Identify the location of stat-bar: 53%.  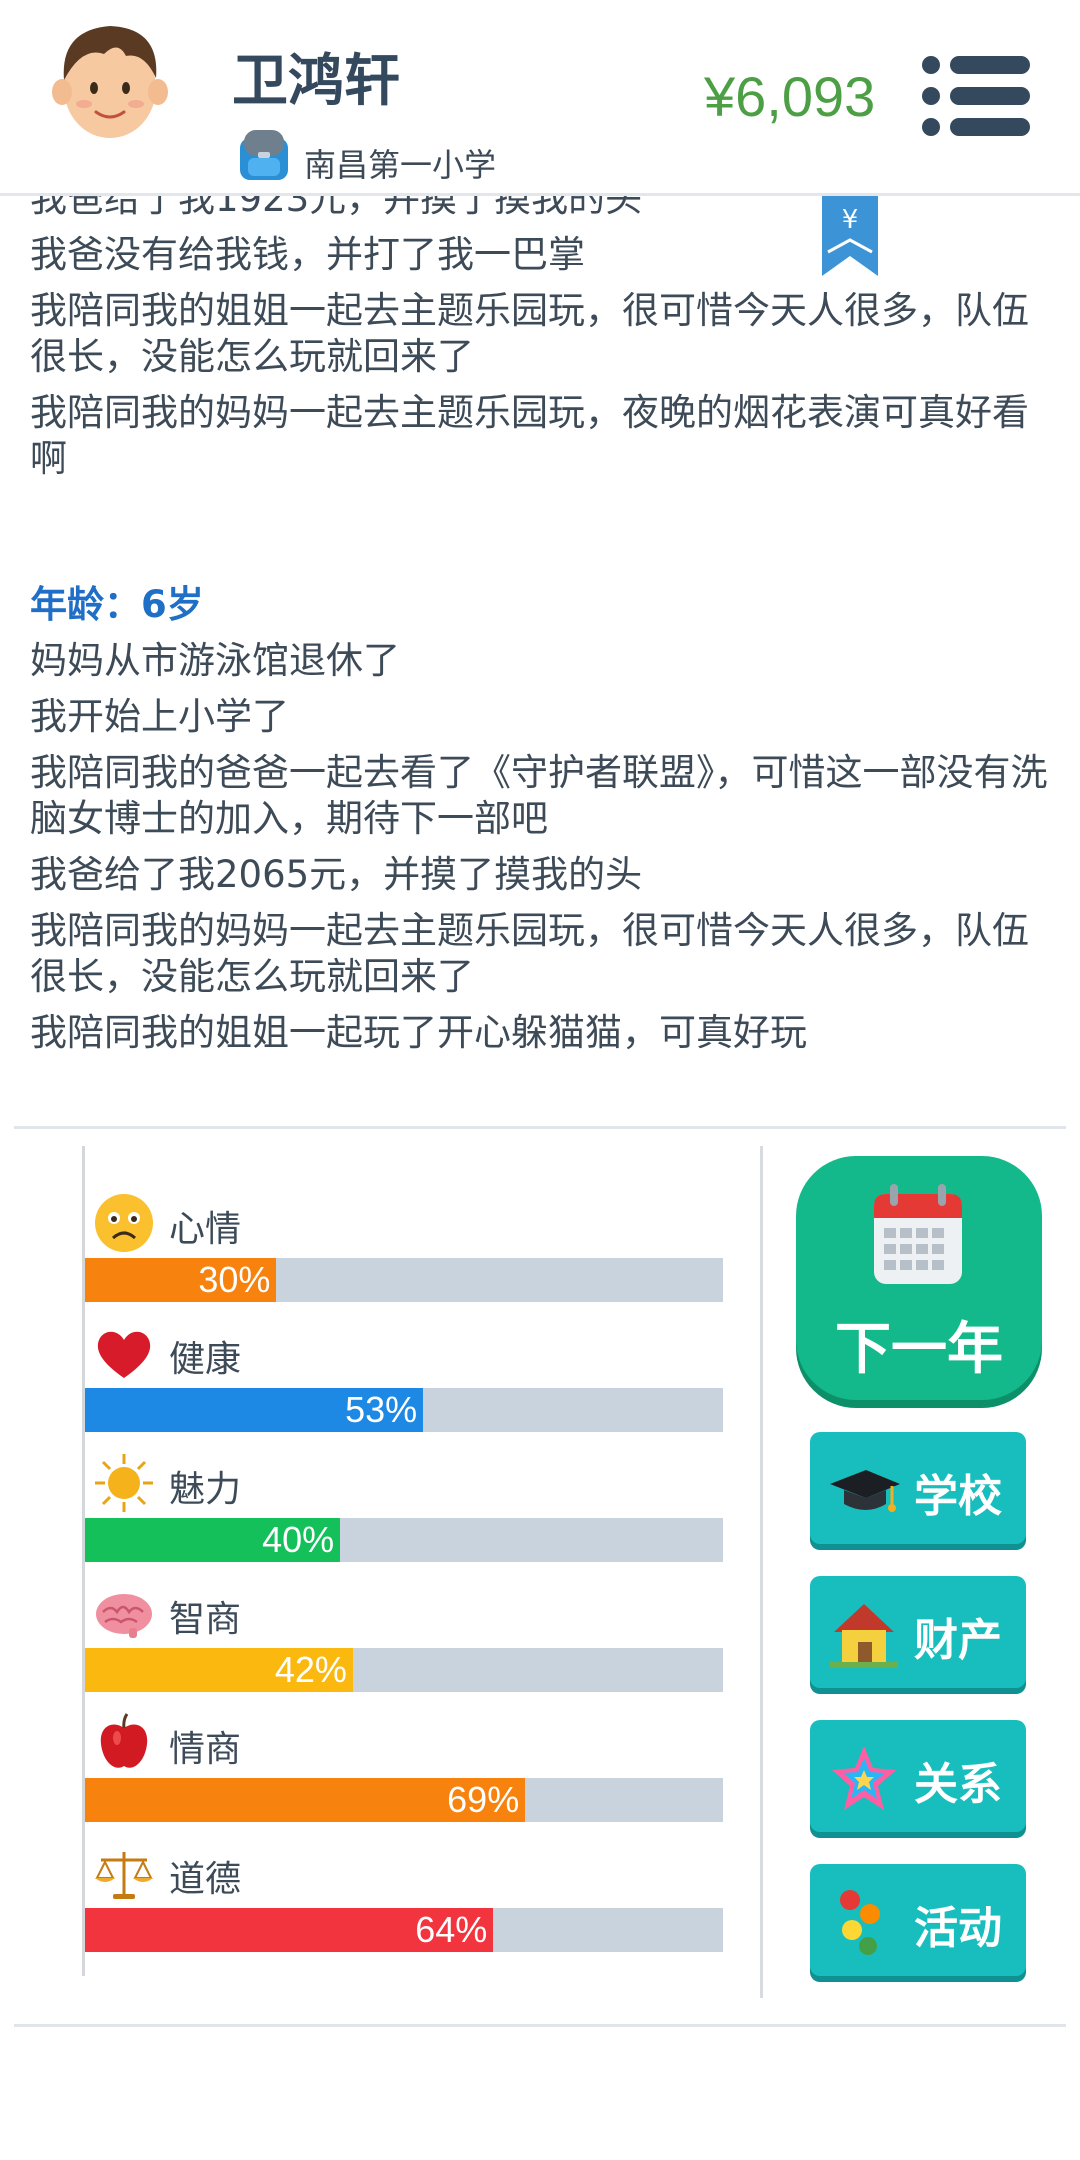
(404, 1410).